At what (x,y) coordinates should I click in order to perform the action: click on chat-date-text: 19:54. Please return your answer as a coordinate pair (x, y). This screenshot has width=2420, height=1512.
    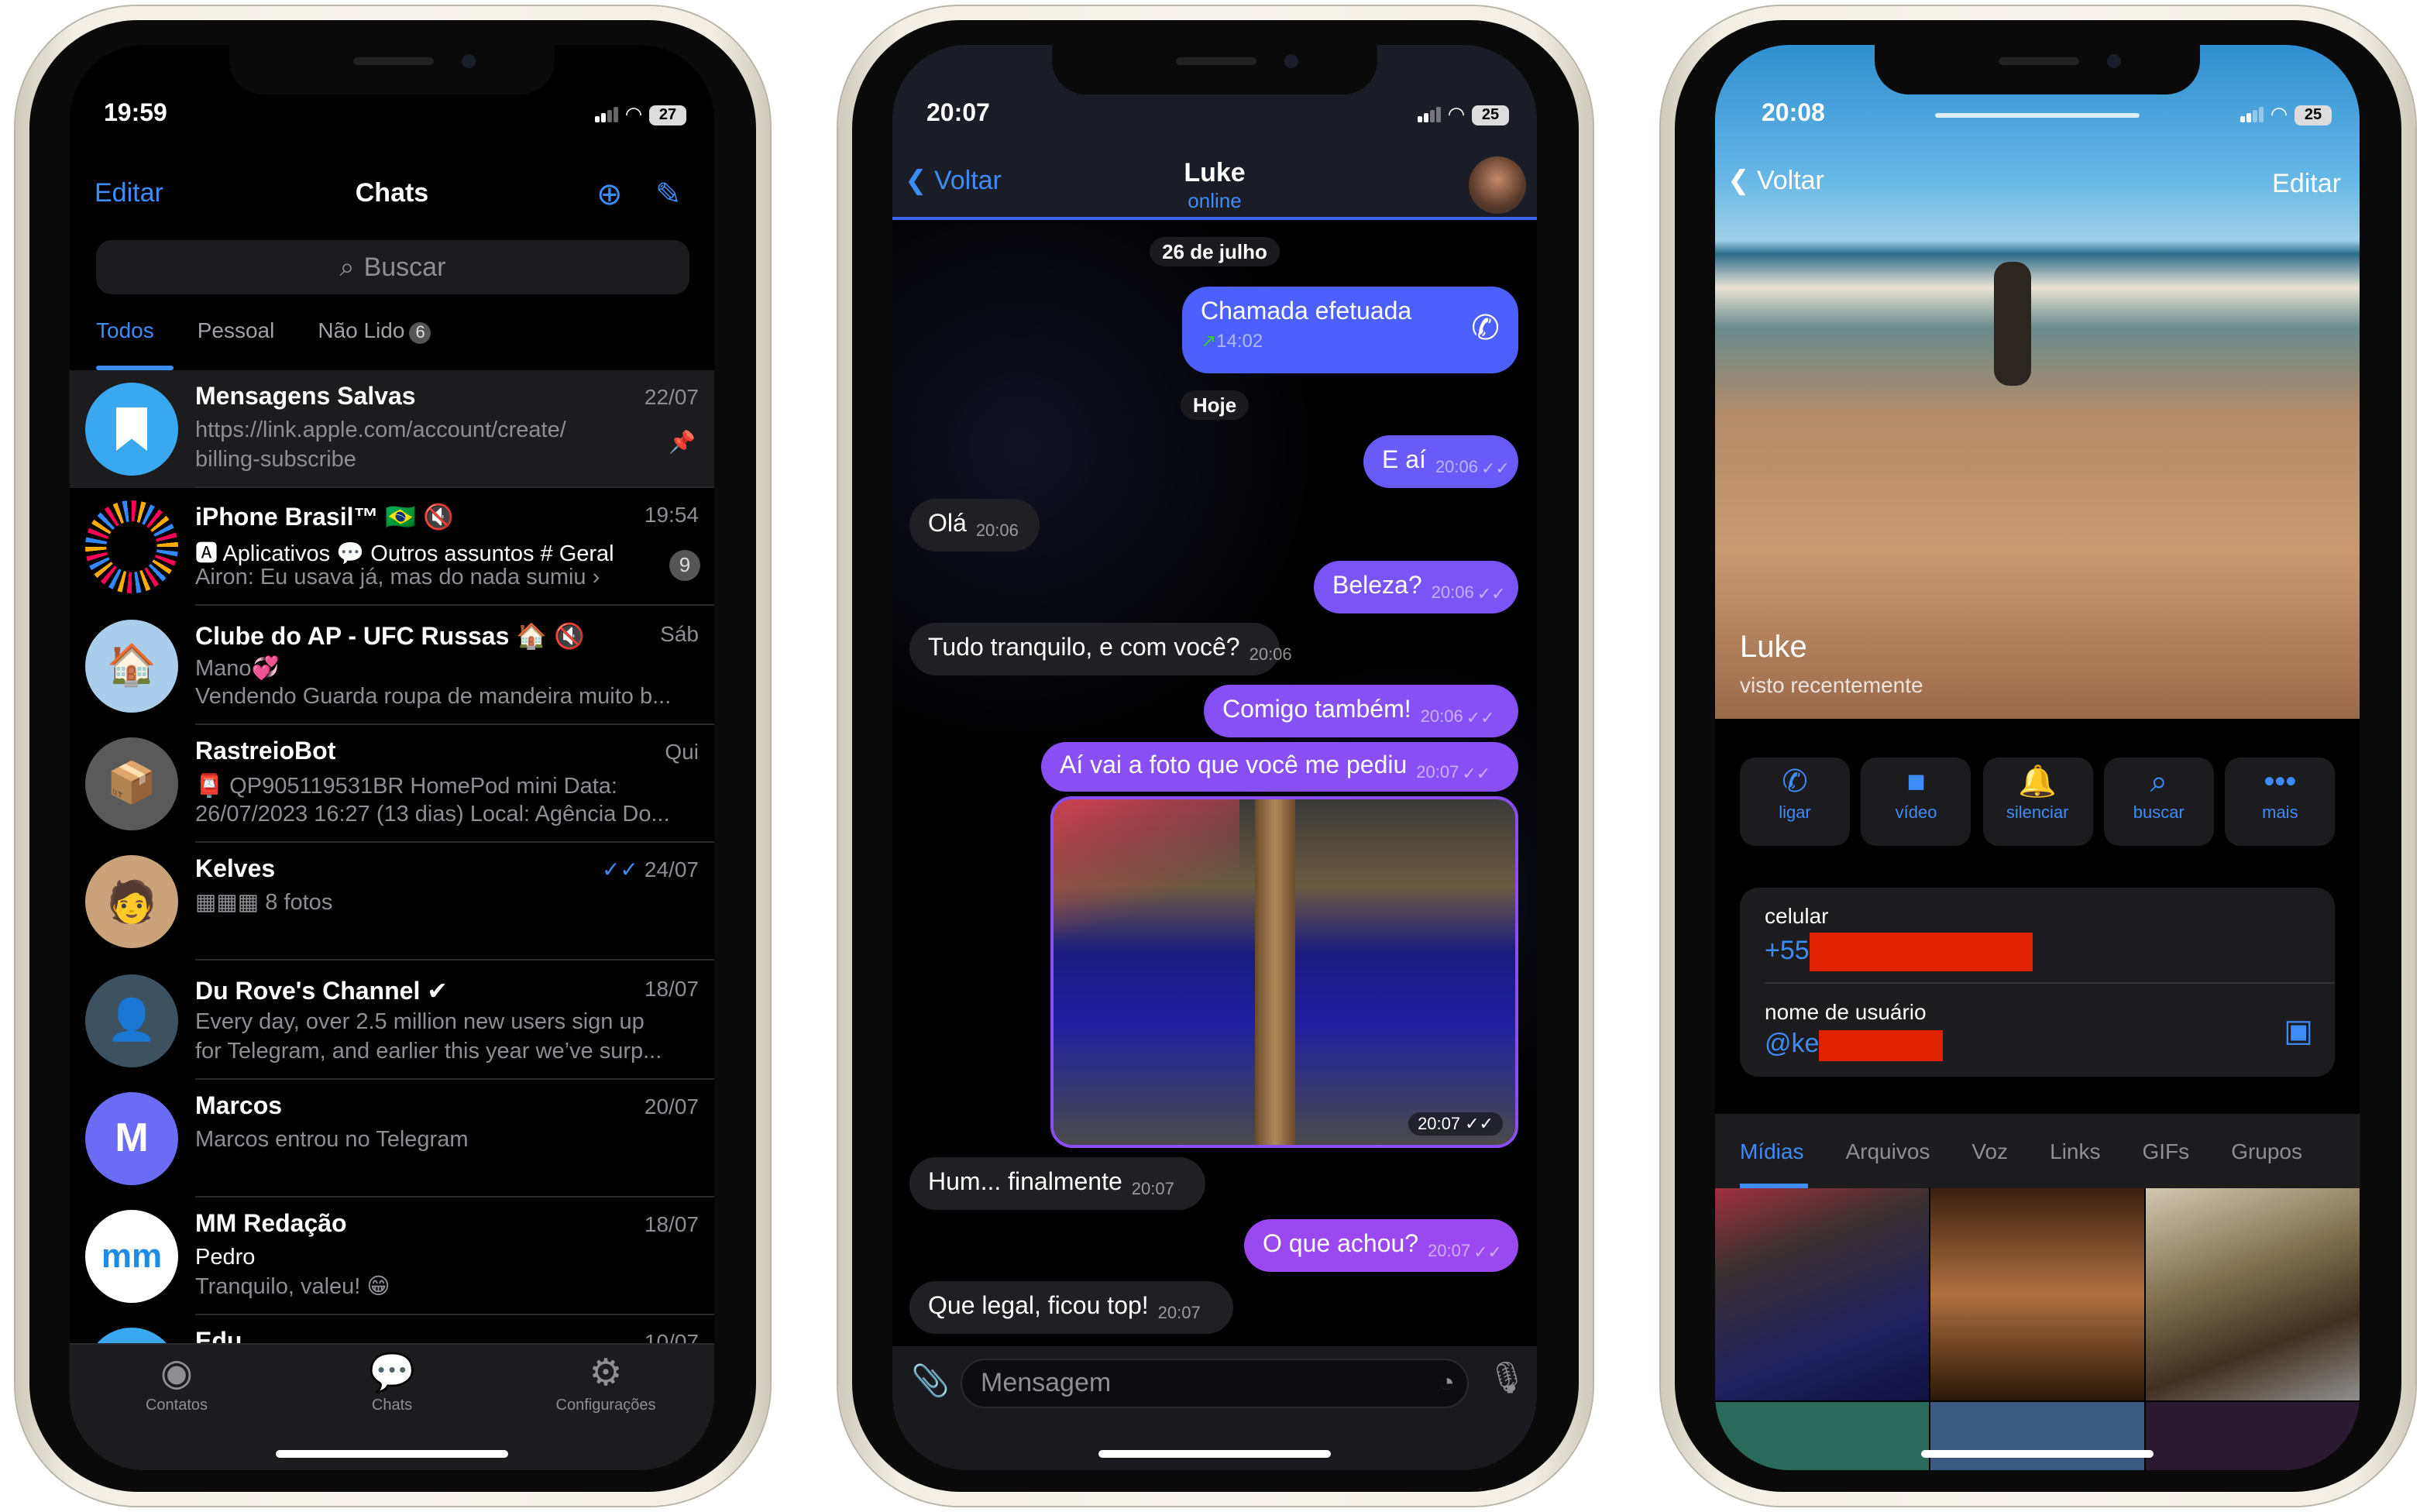
    Looking at the image, I should click on (671, 514).